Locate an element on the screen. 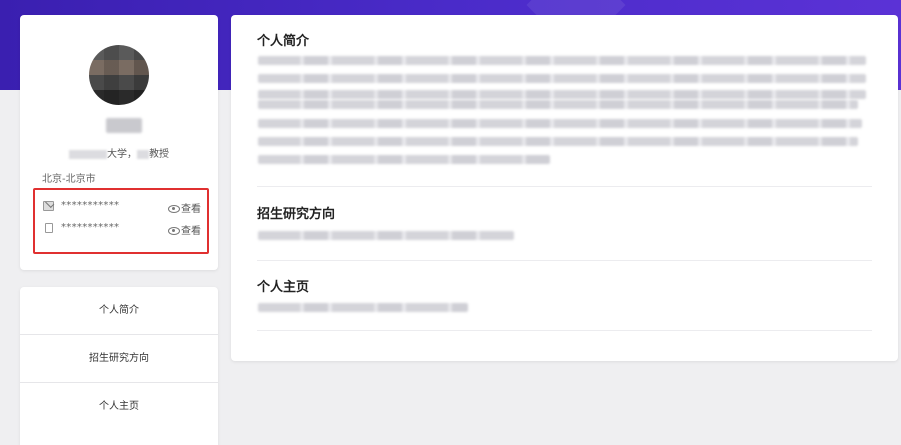 Image resolution: width=901 pixels, height=445 pixels. section-title-research: 招生研究方向 is located at coordinates (296, 214).